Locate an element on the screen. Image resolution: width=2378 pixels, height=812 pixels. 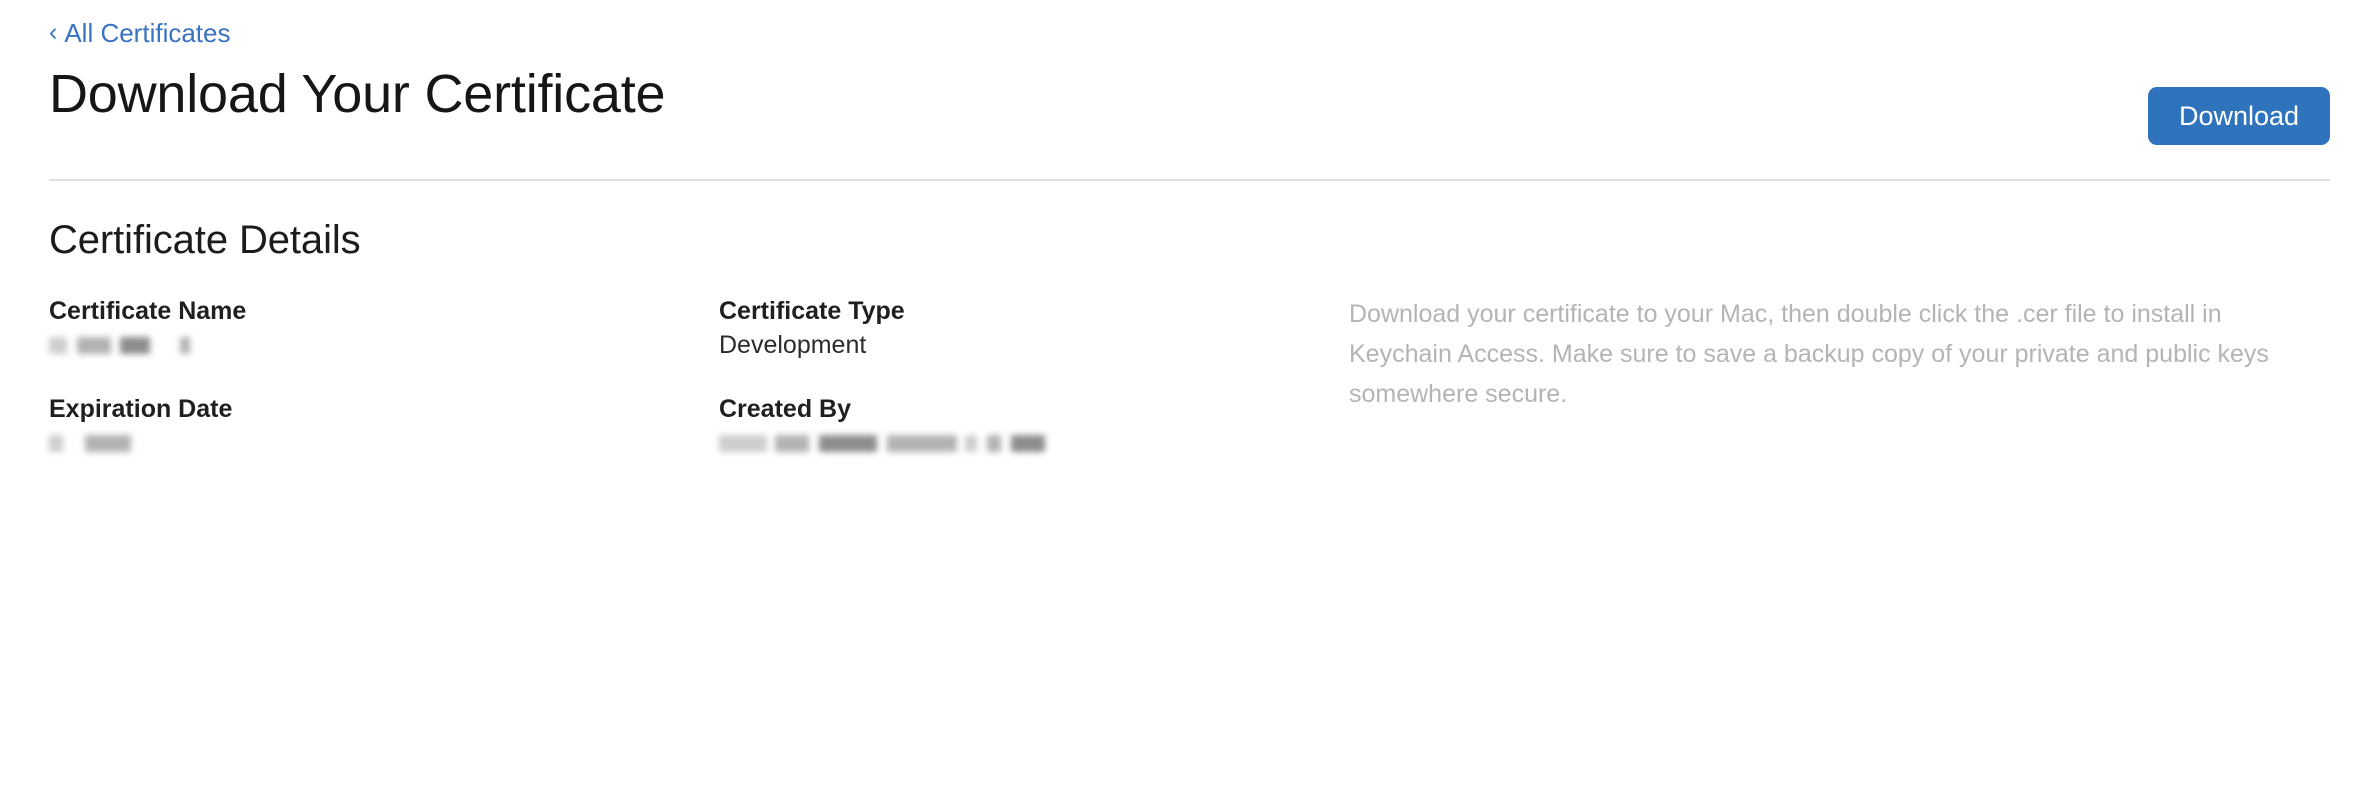
page-title: Download Your Certificate is located at coordinates (357, 94).